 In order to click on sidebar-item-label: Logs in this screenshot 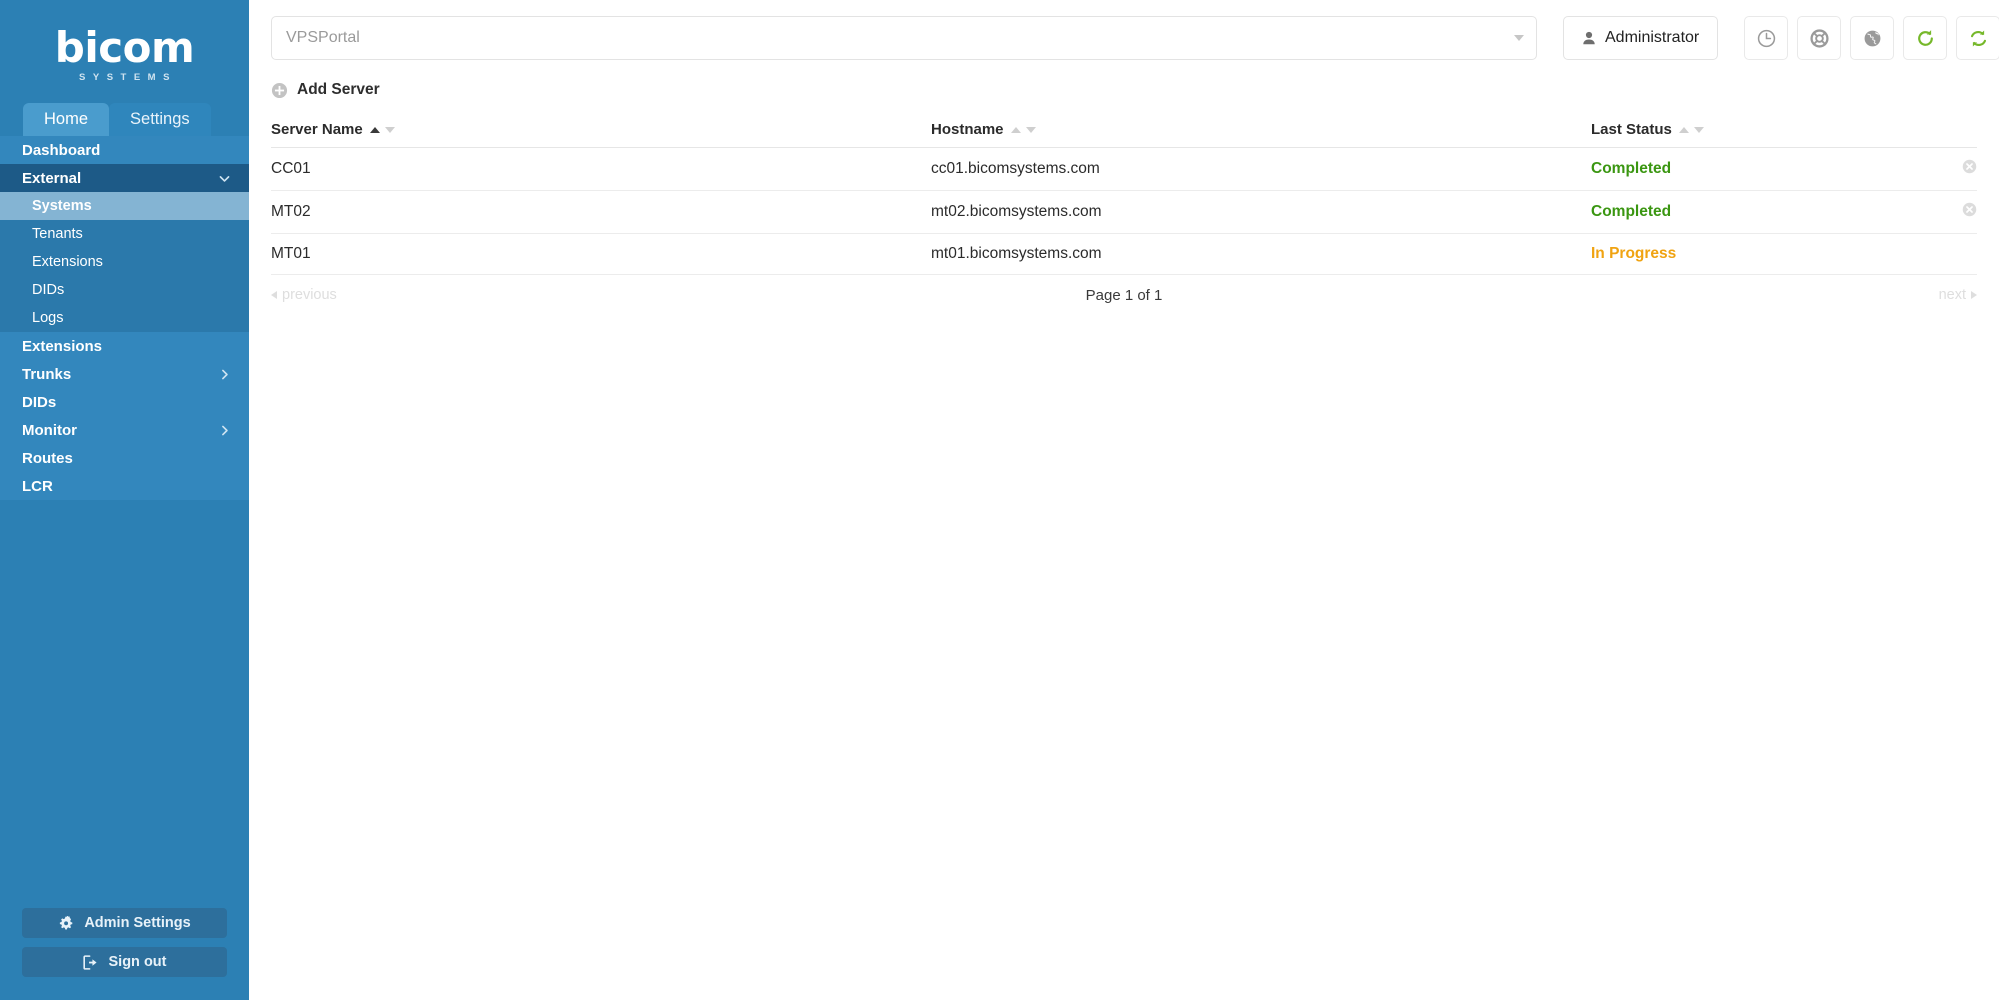, I will do `click(48, 318)`.